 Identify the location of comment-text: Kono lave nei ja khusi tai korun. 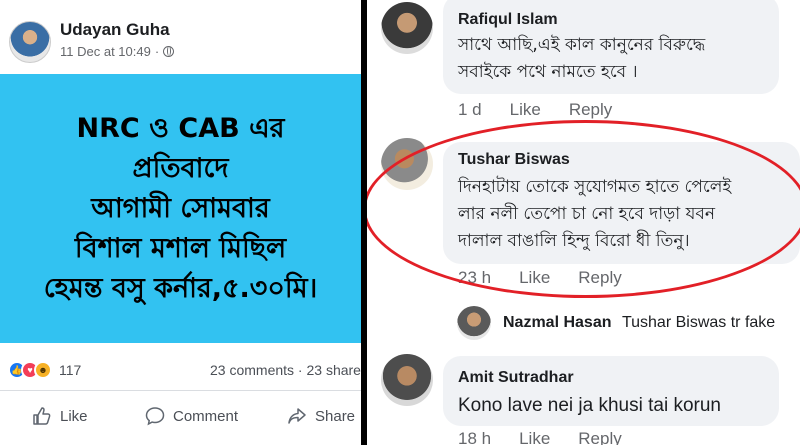
(589, 405).